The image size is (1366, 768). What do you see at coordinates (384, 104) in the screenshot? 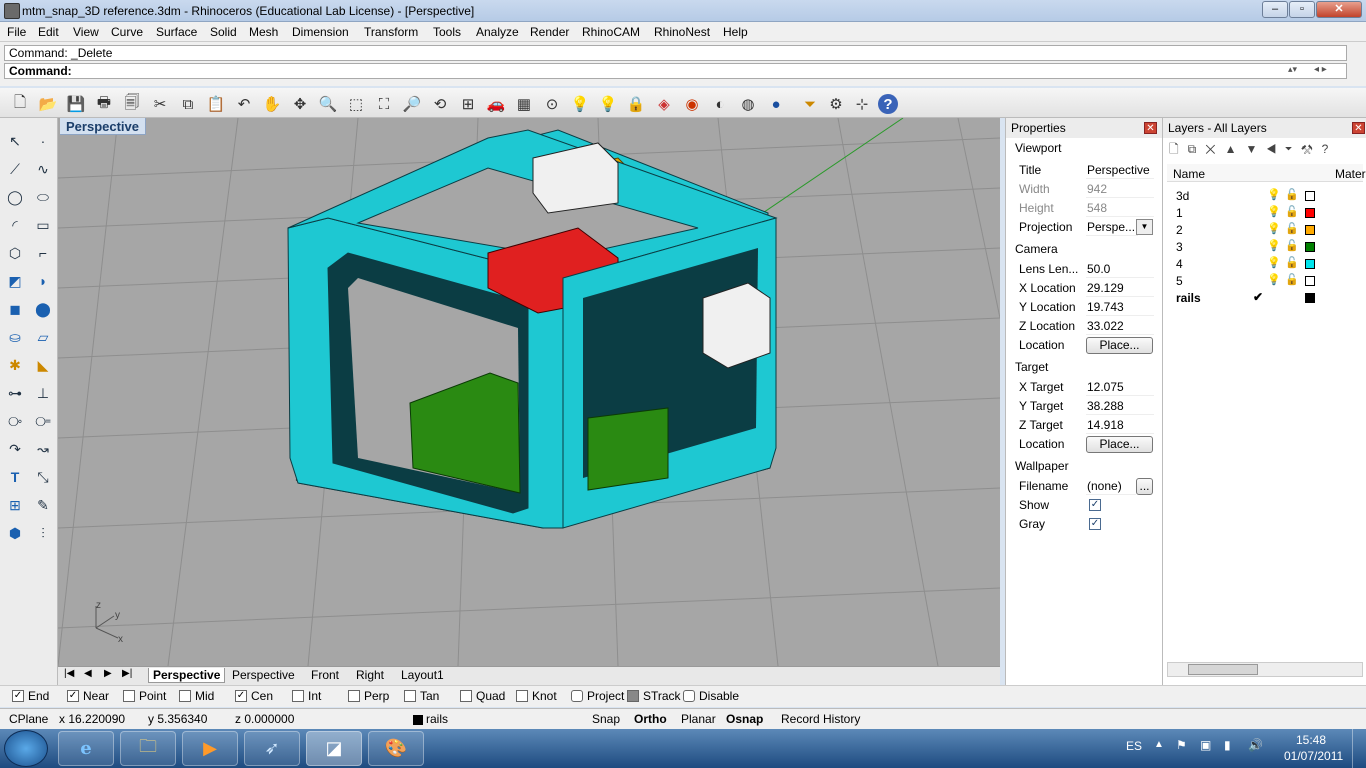
I see `zoom-extents-icon: ⛶` at bounding box center [384, 104].